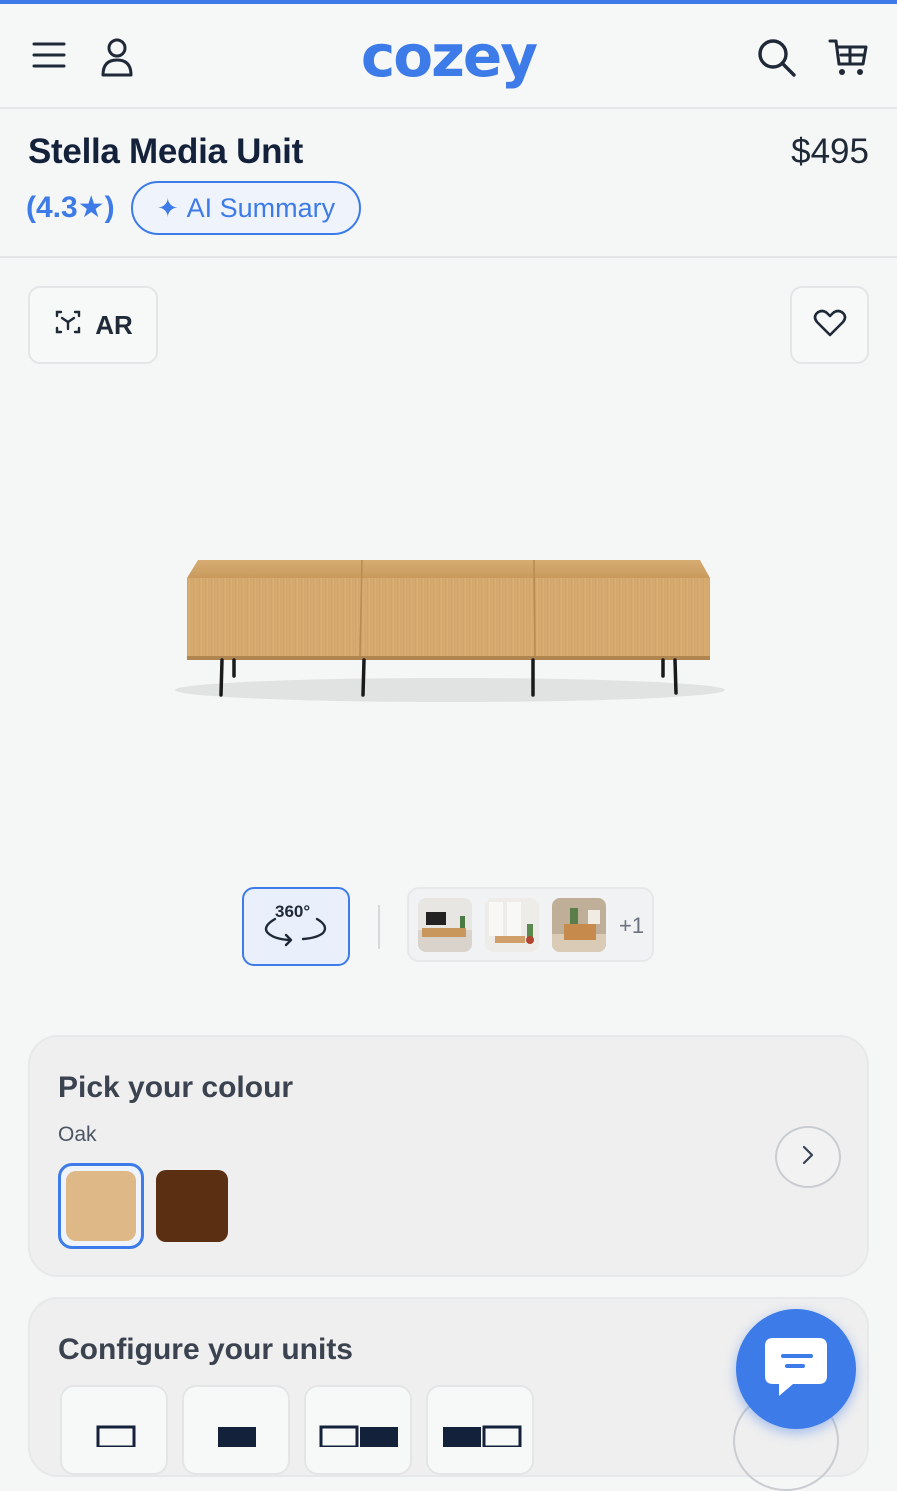 The image size is (897, 1491). What do you see at coordinates (68, 325) in the screenshot?
I see `ar-cube-icon` at bounding box center [68, 325].